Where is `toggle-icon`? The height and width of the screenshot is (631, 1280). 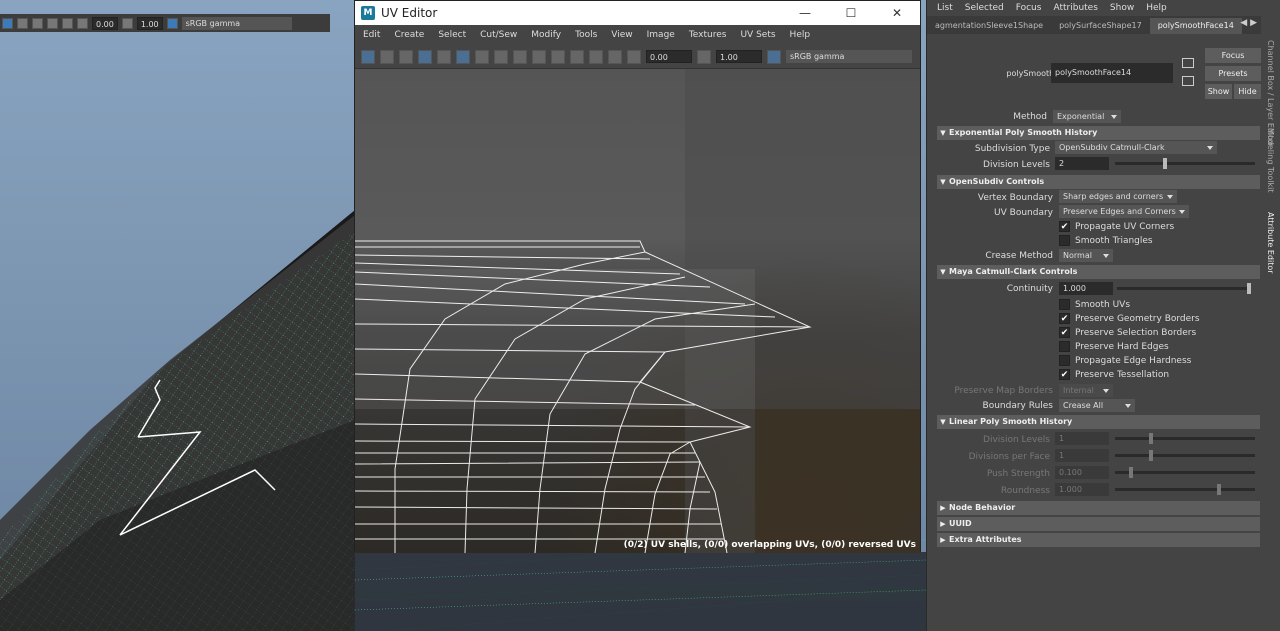 toggle-icon is located at coordinates (520, 56).